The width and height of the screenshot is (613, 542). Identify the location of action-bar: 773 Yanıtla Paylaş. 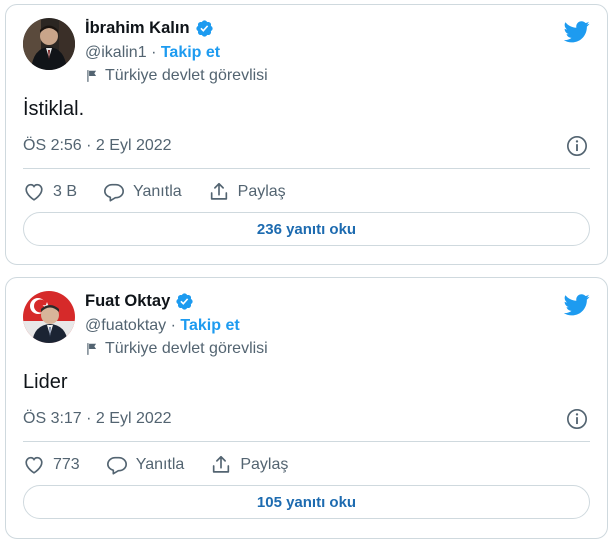
(168, 465).